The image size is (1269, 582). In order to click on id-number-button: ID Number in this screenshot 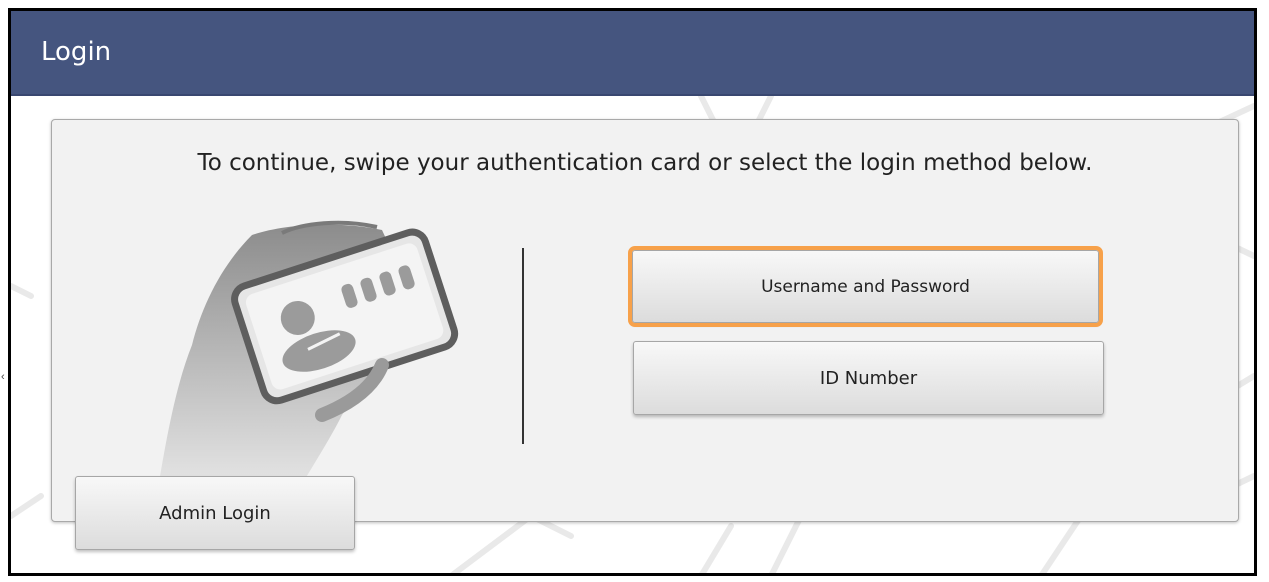, I will do `click(868, 378)`.